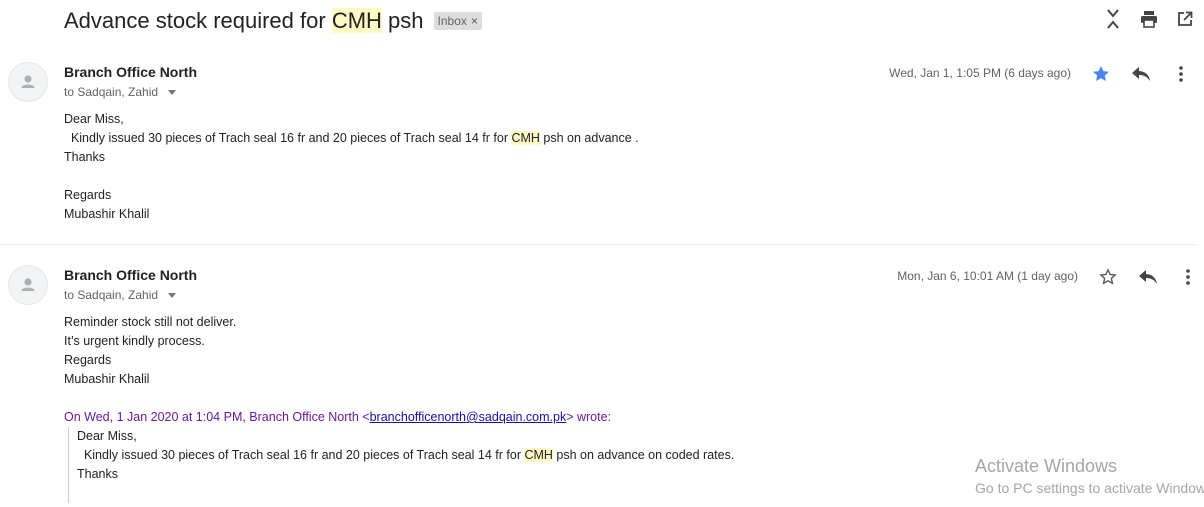 The image size is (1204, 507). I want to click on quoted-highlight: CMH, so click(538, 455).